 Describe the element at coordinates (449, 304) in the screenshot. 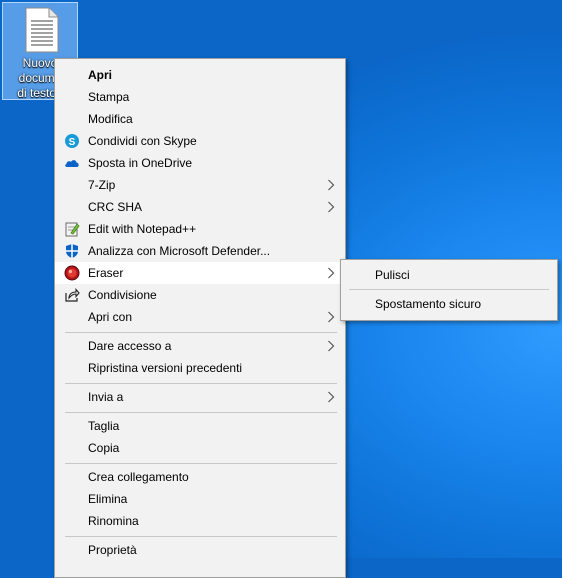

I see `submenu-item-spostamento-sicuro: Spostamento sicuro` at that location.